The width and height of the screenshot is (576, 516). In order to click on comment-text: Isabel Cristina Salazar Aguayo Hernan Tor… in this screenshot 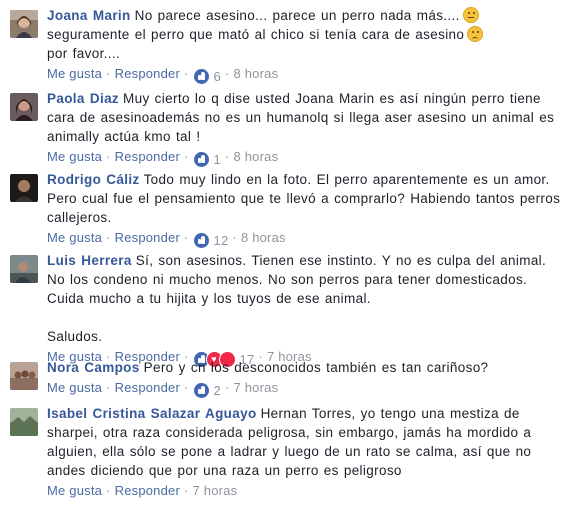, I will do `click(289, 442)`.